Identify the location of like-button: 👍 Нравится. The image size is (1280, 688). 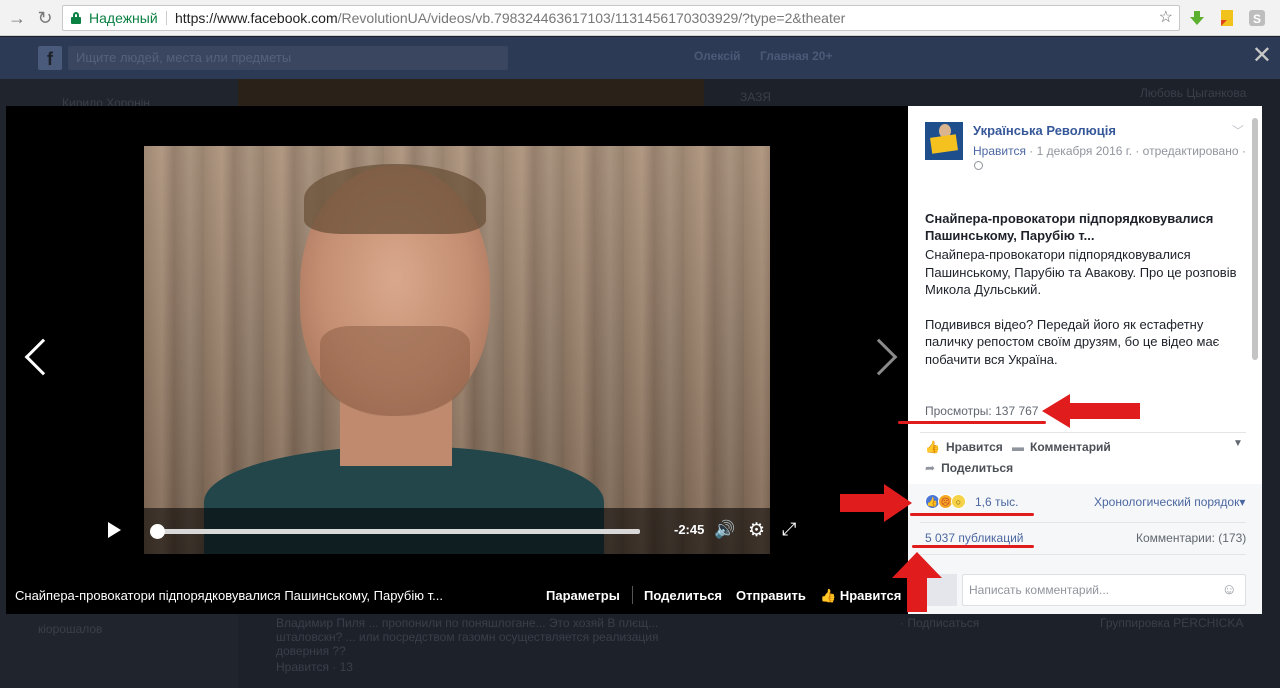
(964, 447).